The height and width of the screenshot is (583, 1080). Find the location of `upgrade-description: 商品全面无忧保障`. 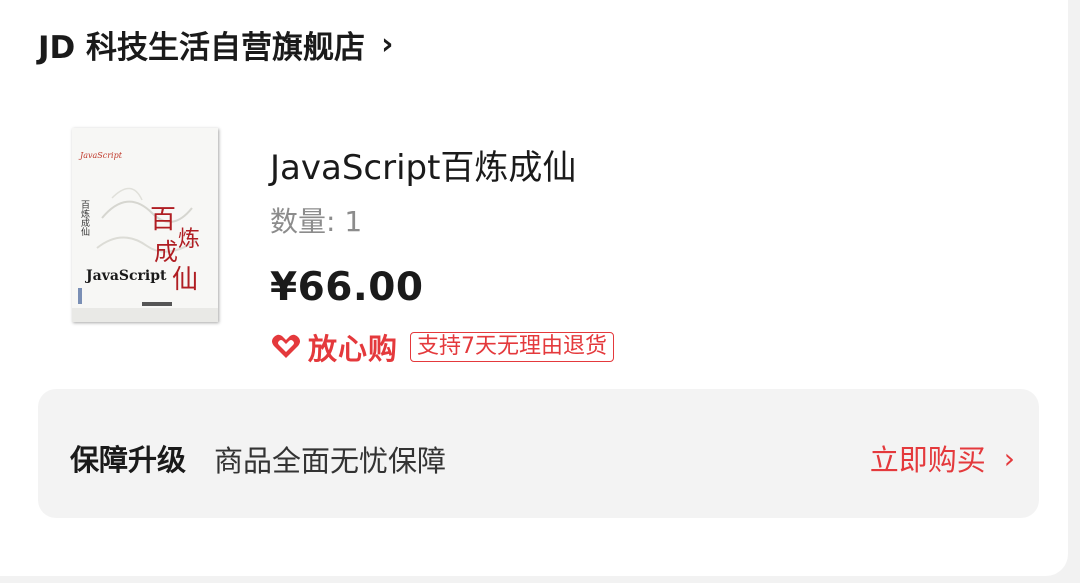

upgrade-description: 商品全面无忧保障 is located at coordinates (330, 461).